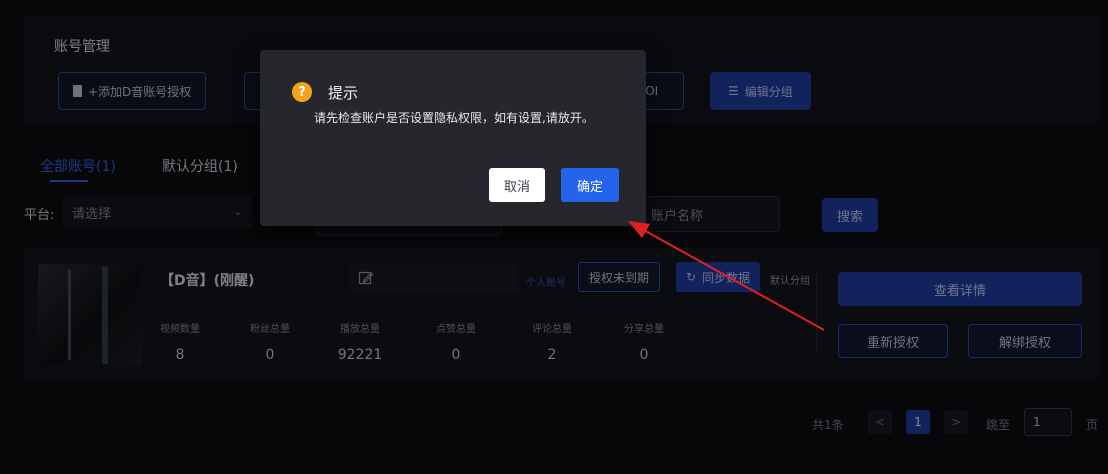 The width and height of the screenshot is (1108, 474). What do you see at coordinates (302, 92) in the screenshot?
I see `question-icon: ?` at bounding box center [302, 92].